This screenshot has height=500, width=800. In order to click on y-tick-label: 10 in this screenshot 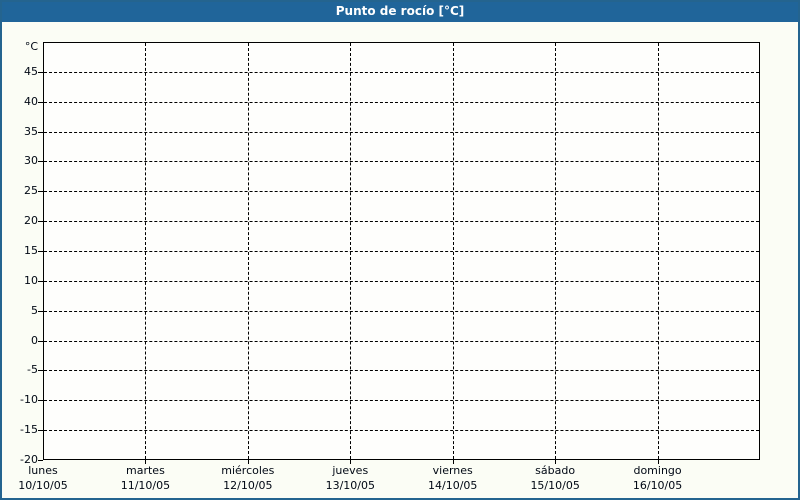, I will do `click(31, 280)`.